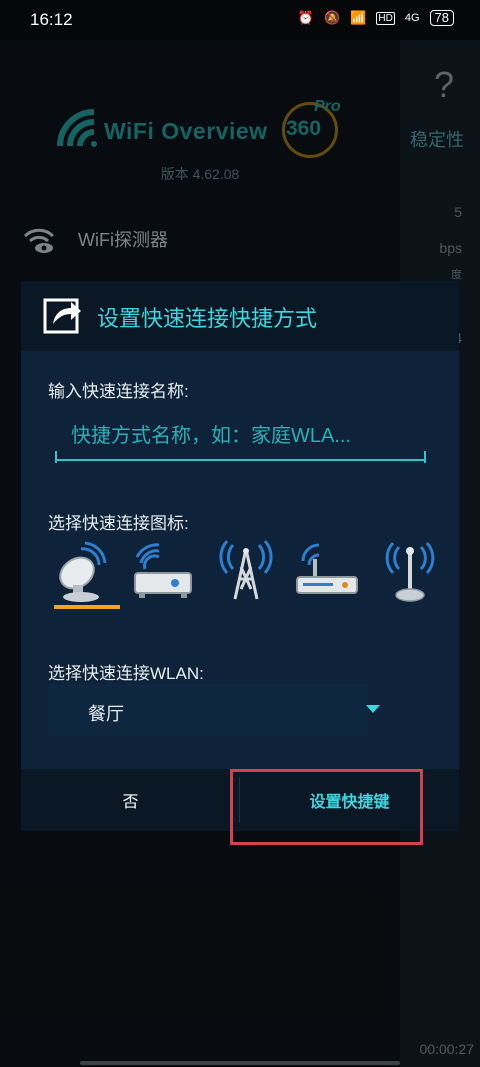  What do you see at coordinates (126, 673) in the screenshot?
I see `wlan-label: 选择快速连接WLAN:` at bounding box center [126, 673].